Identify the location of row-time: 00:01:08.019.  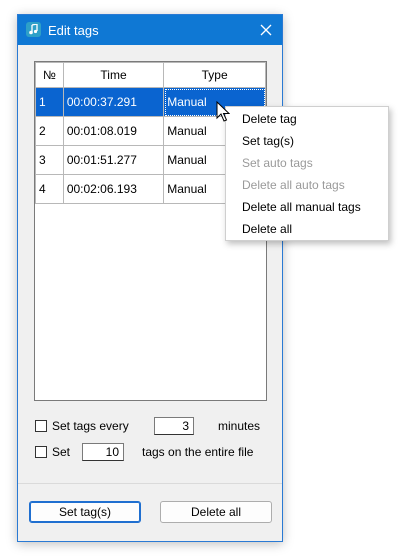
(113, 131).